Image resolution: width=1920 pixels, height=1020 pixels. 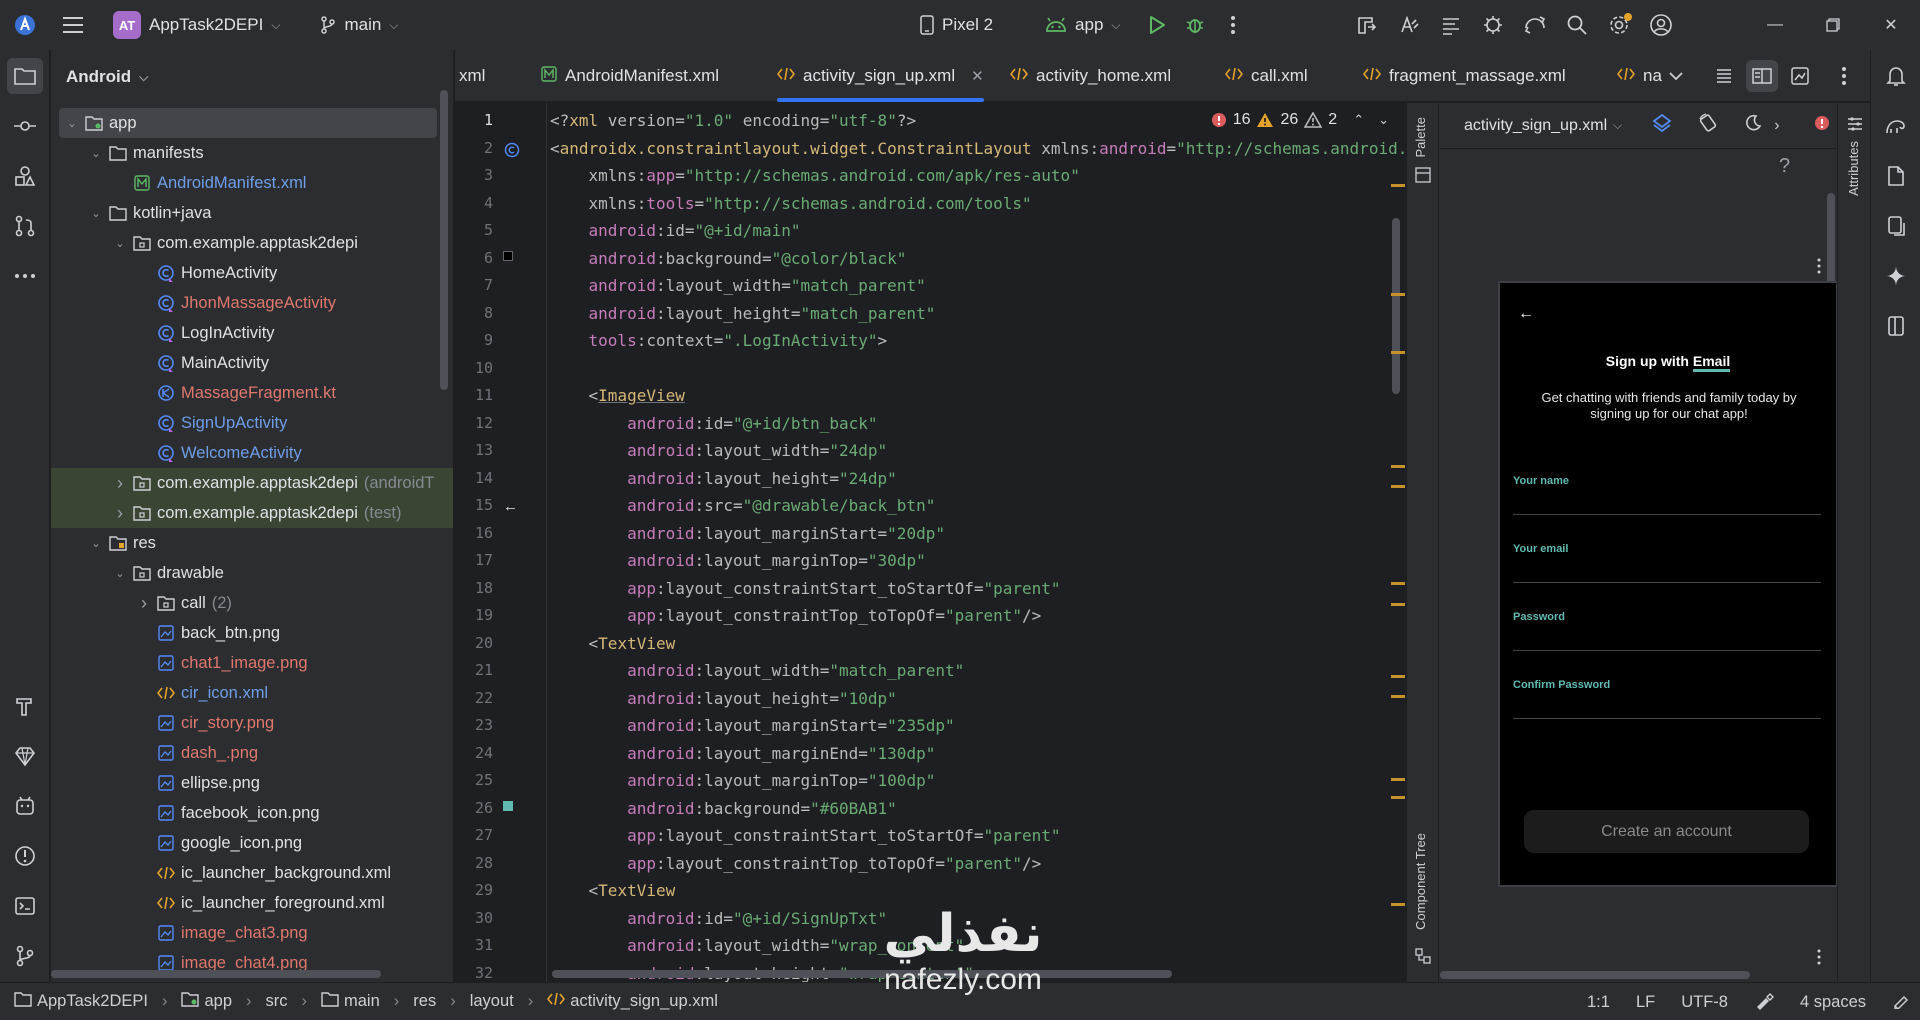 What do you see at coordinates (1451, 25) in the screenshot?
I see `logcat-icon` at bounding box center [1451, 25].